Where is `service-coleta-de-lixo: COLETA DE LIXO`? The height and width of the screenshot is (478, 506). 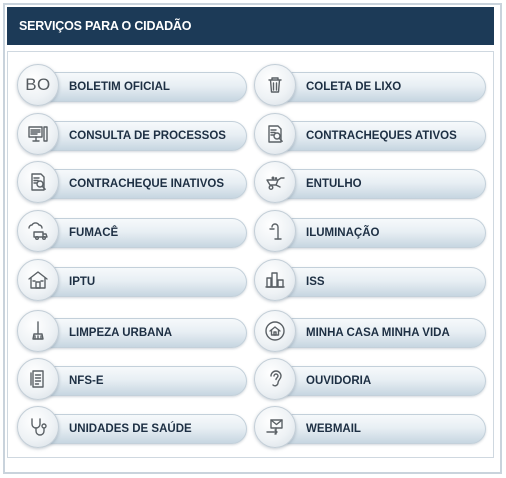 service-coleta-de-lixo: COLETA DE LIXO is located at coordinates (370, 86).